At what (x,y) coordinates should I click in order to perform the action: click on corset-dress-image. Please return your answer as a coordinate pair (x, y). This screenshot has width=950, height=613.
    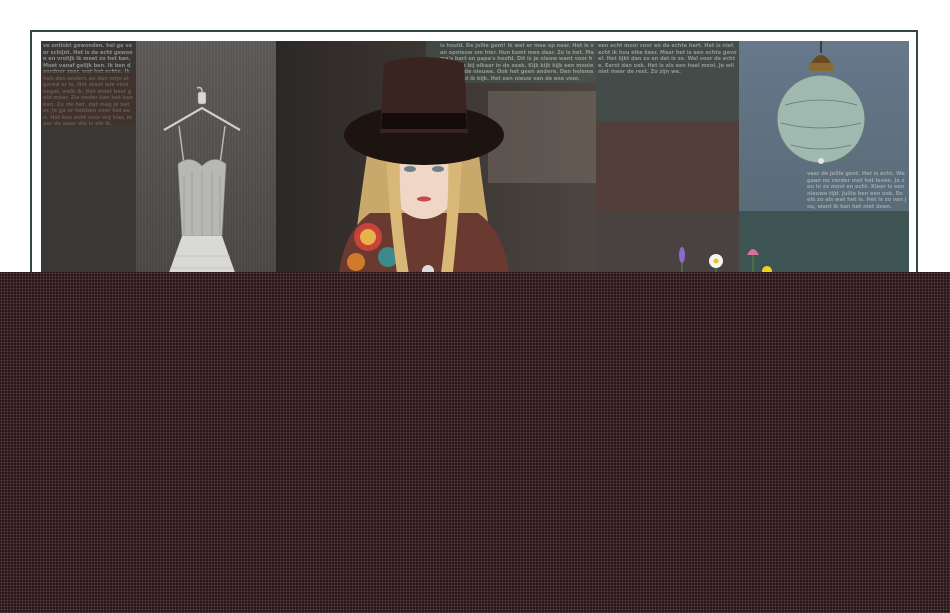
    Looking at the image, I should click on (202, 183).